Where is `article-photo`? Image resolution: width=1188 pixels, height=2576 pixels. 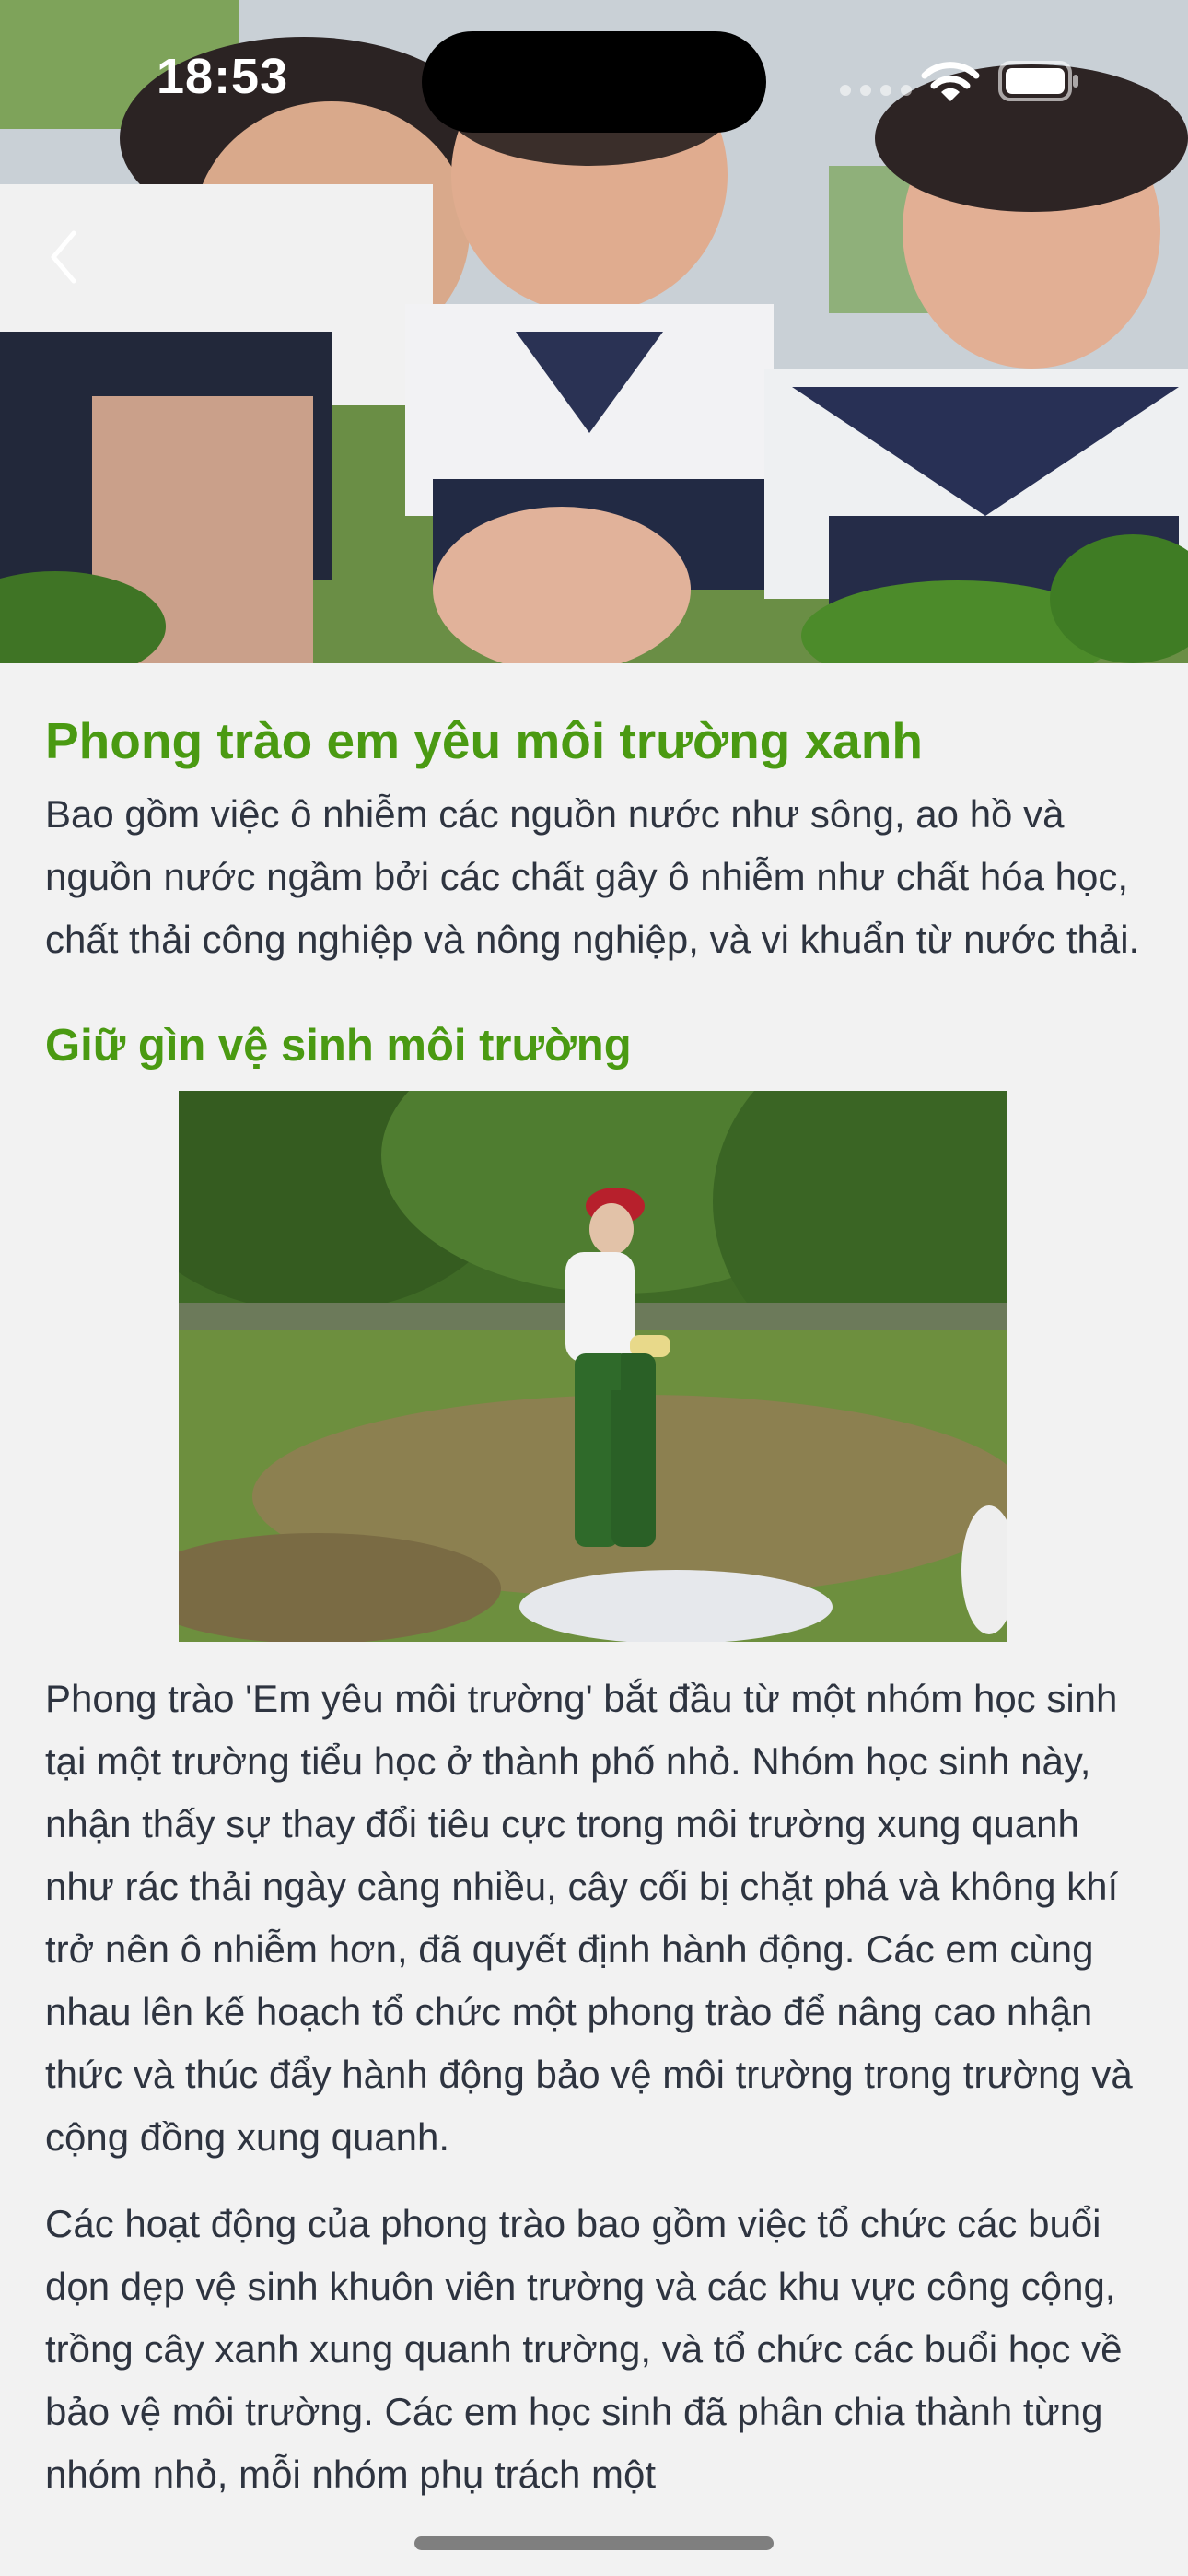 article-photo is located at coordinates (593, 1366).